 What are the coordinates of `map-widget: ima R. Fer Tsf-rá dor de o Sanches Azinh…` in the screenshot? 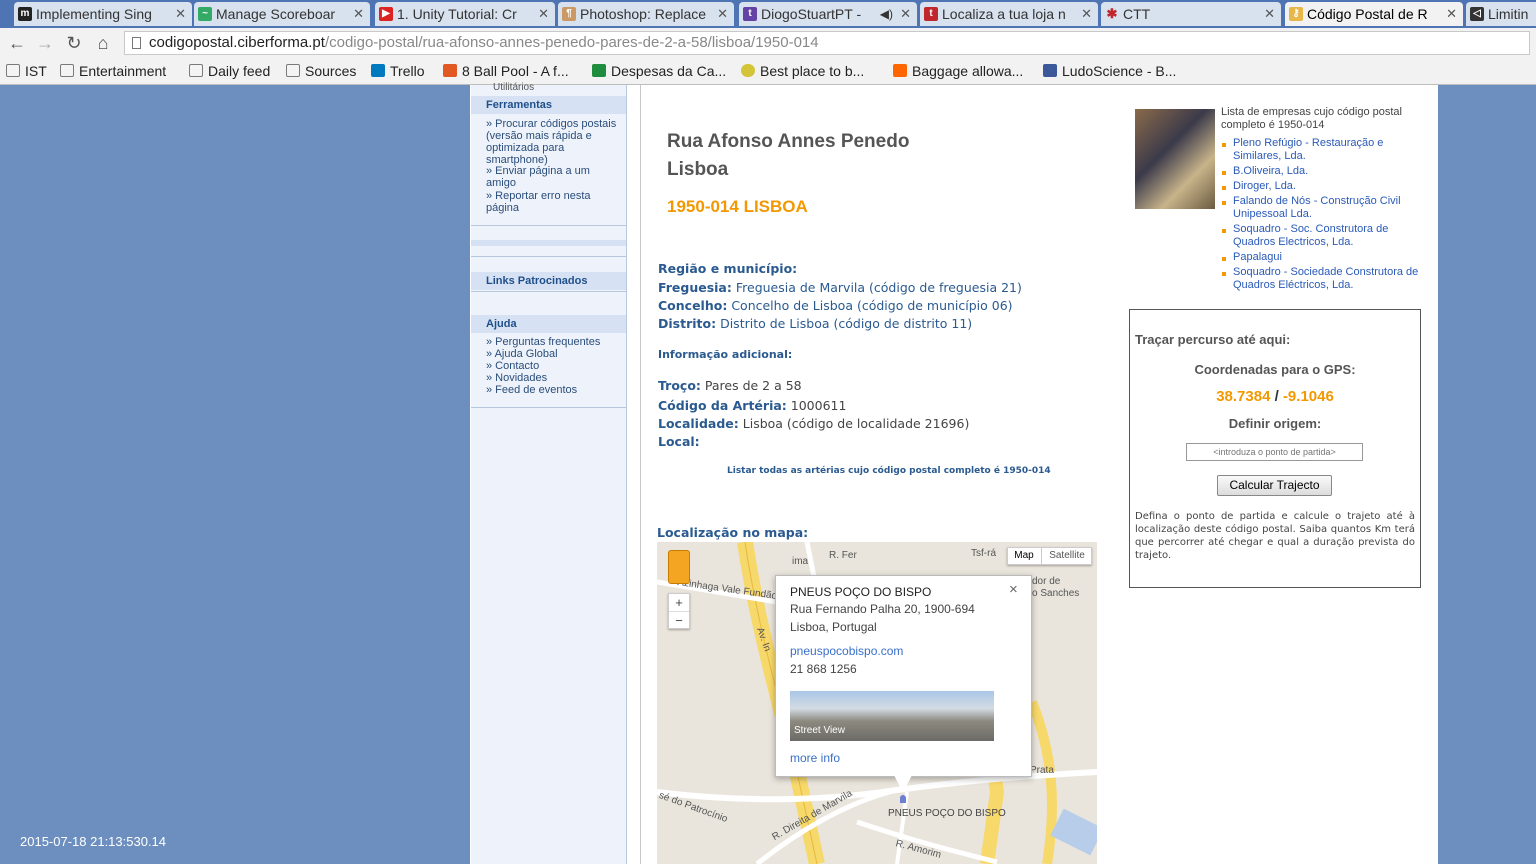 It's located at (877, 703).